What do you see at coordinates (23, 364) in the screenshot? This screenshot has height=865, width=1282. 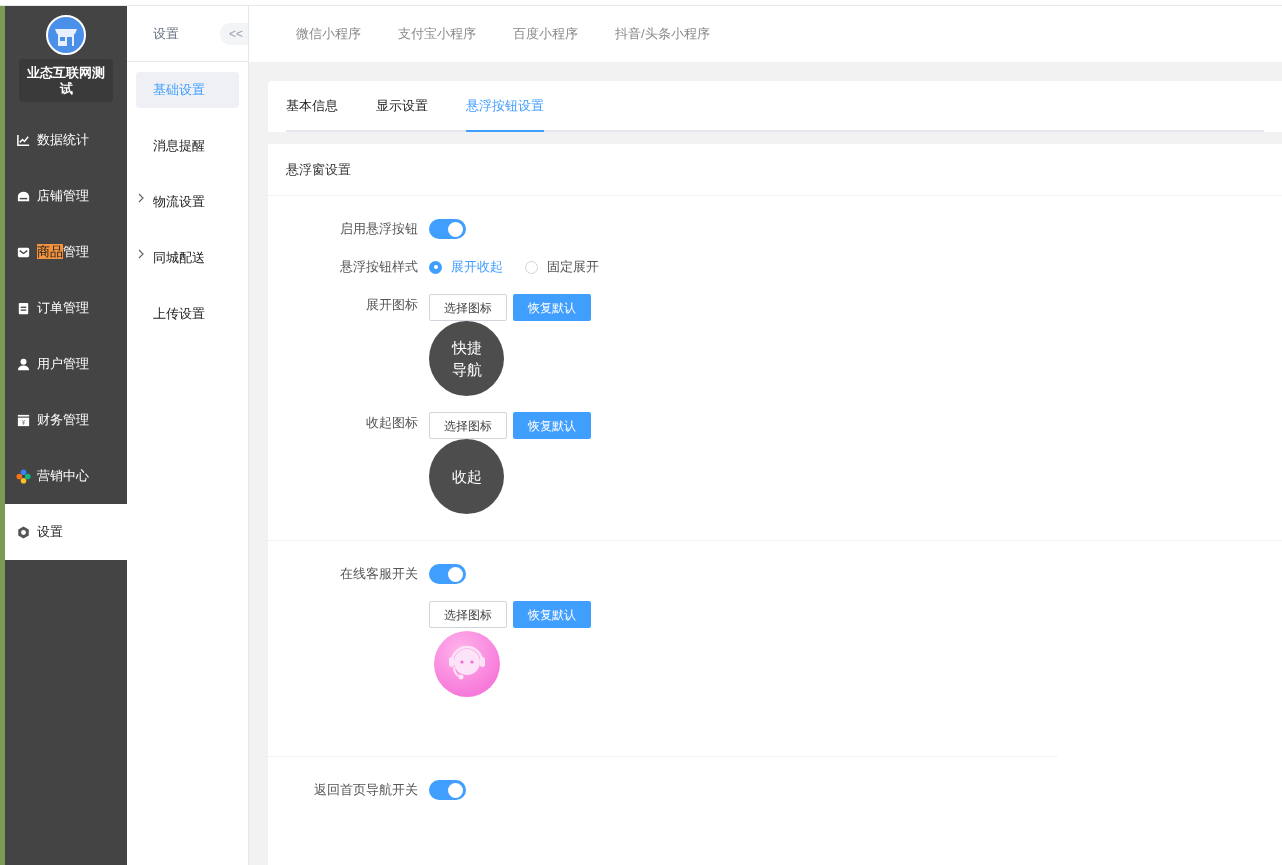 I see `user-icon` at bounding box center [23, 364].